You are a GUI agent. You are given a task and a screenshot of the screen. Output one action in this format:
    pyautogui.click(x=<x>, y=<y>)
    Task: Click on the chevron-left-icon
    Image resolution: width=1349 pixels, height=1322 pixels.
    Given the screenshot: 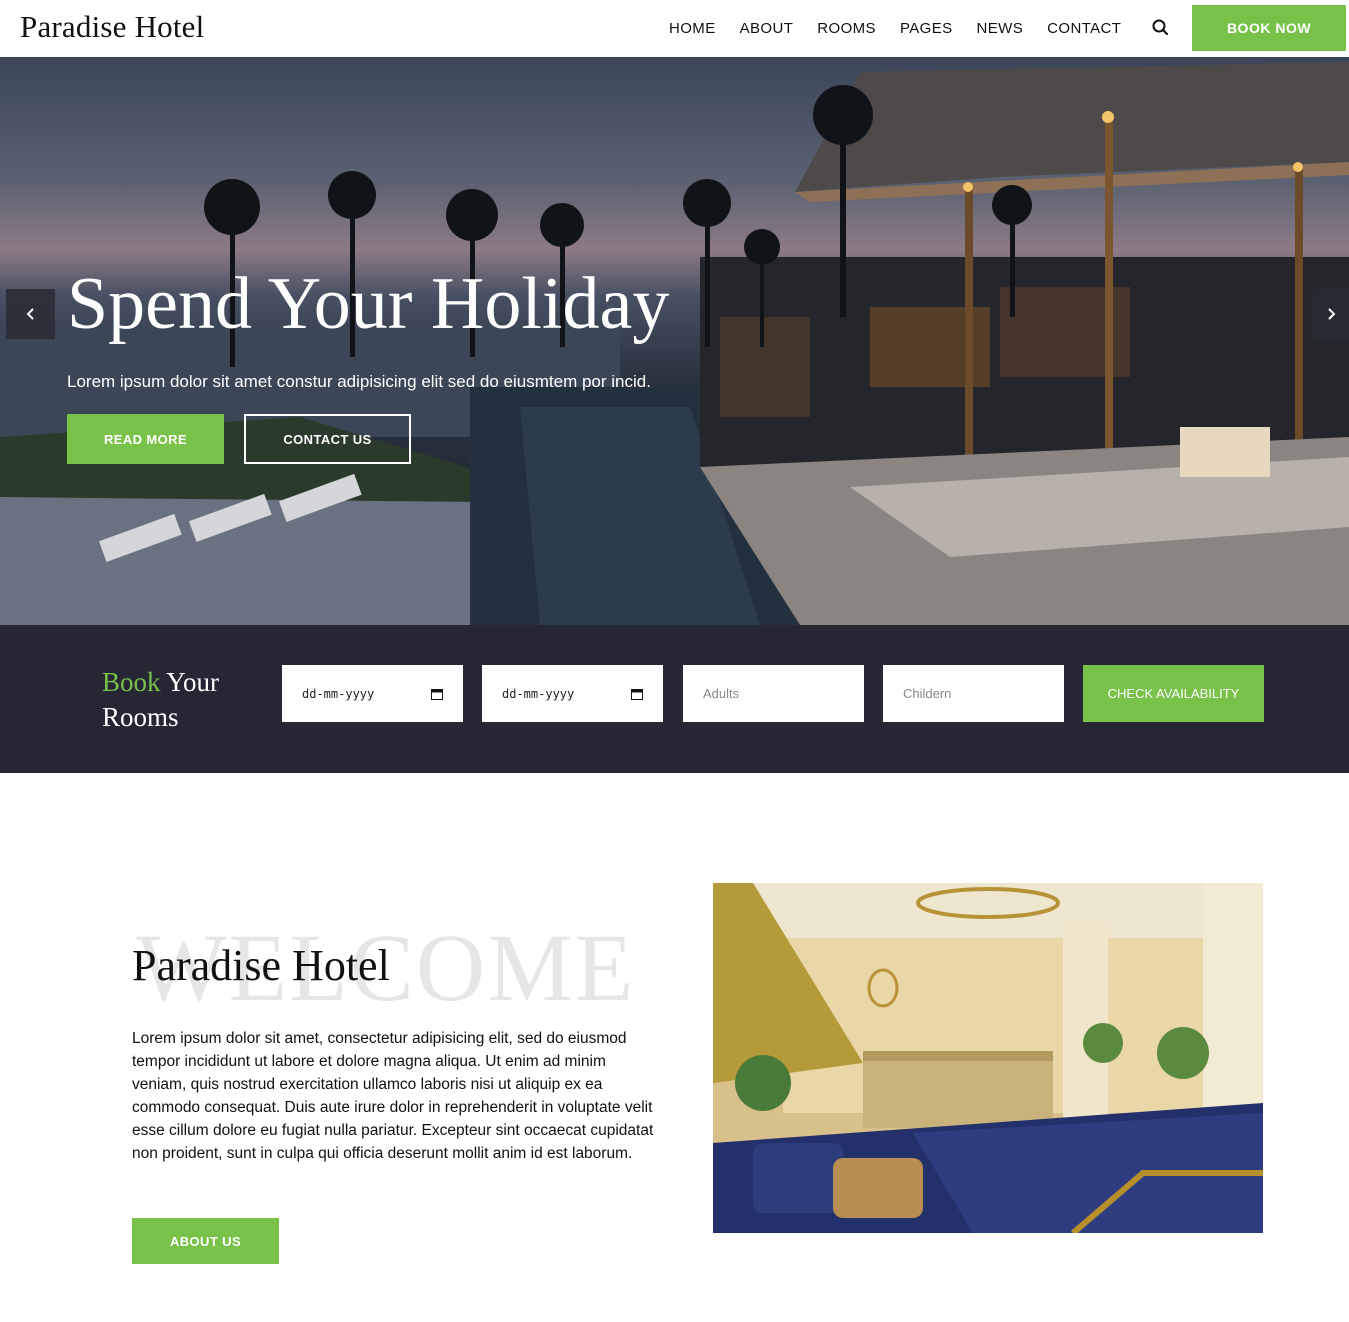 What is the action you would take?
    pyautogui.click(x=30, y=314)
    